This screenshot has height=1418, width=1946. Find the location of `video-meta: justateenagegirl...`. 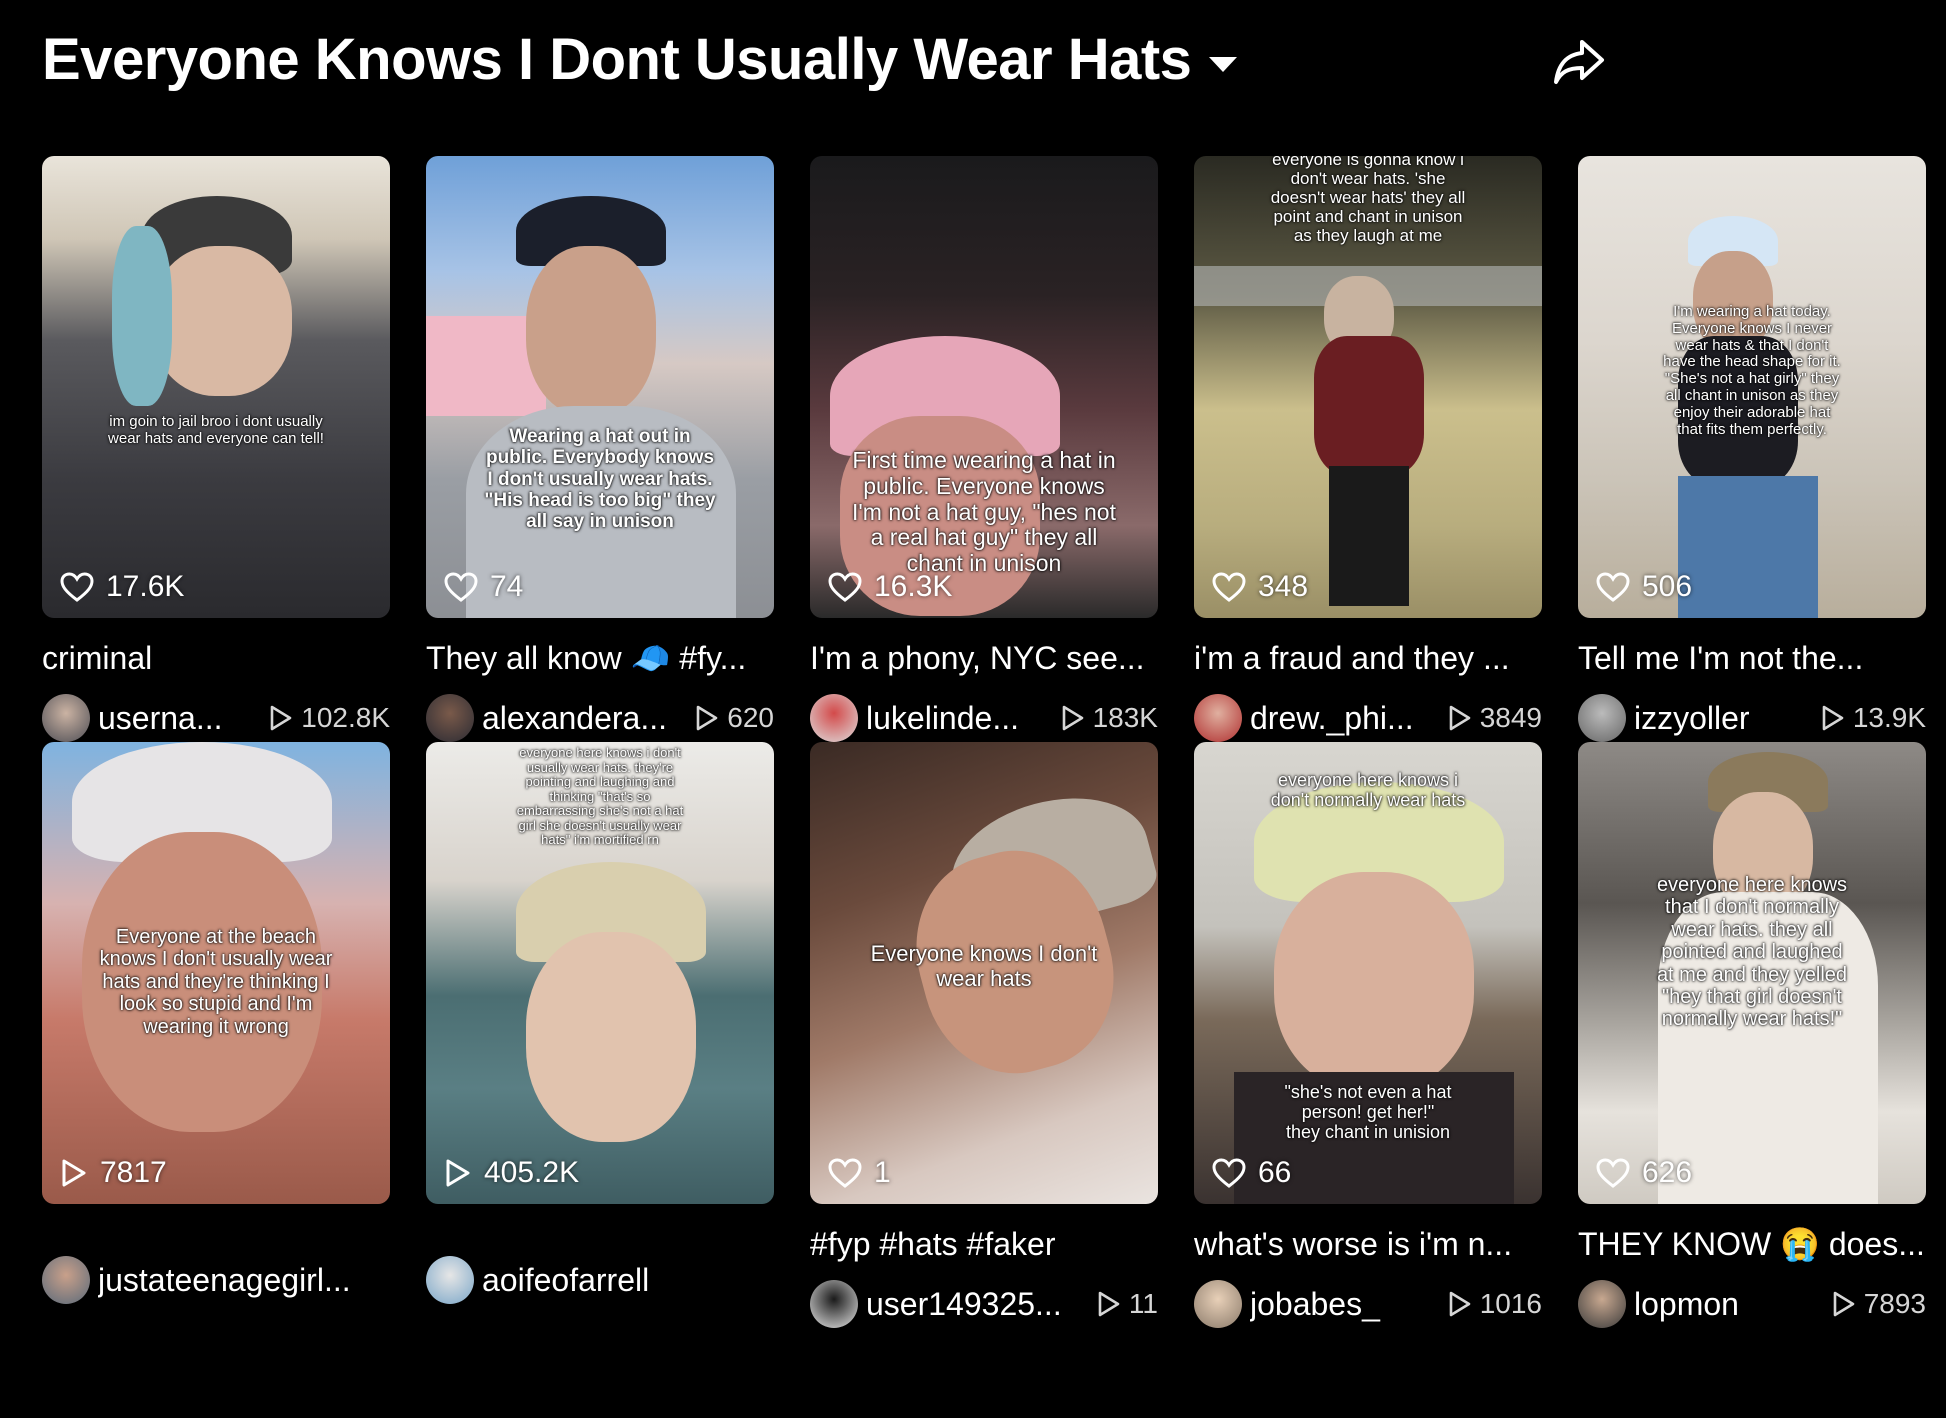

video-meta: justateenagegirl... is located at coordinates (216, 1280).